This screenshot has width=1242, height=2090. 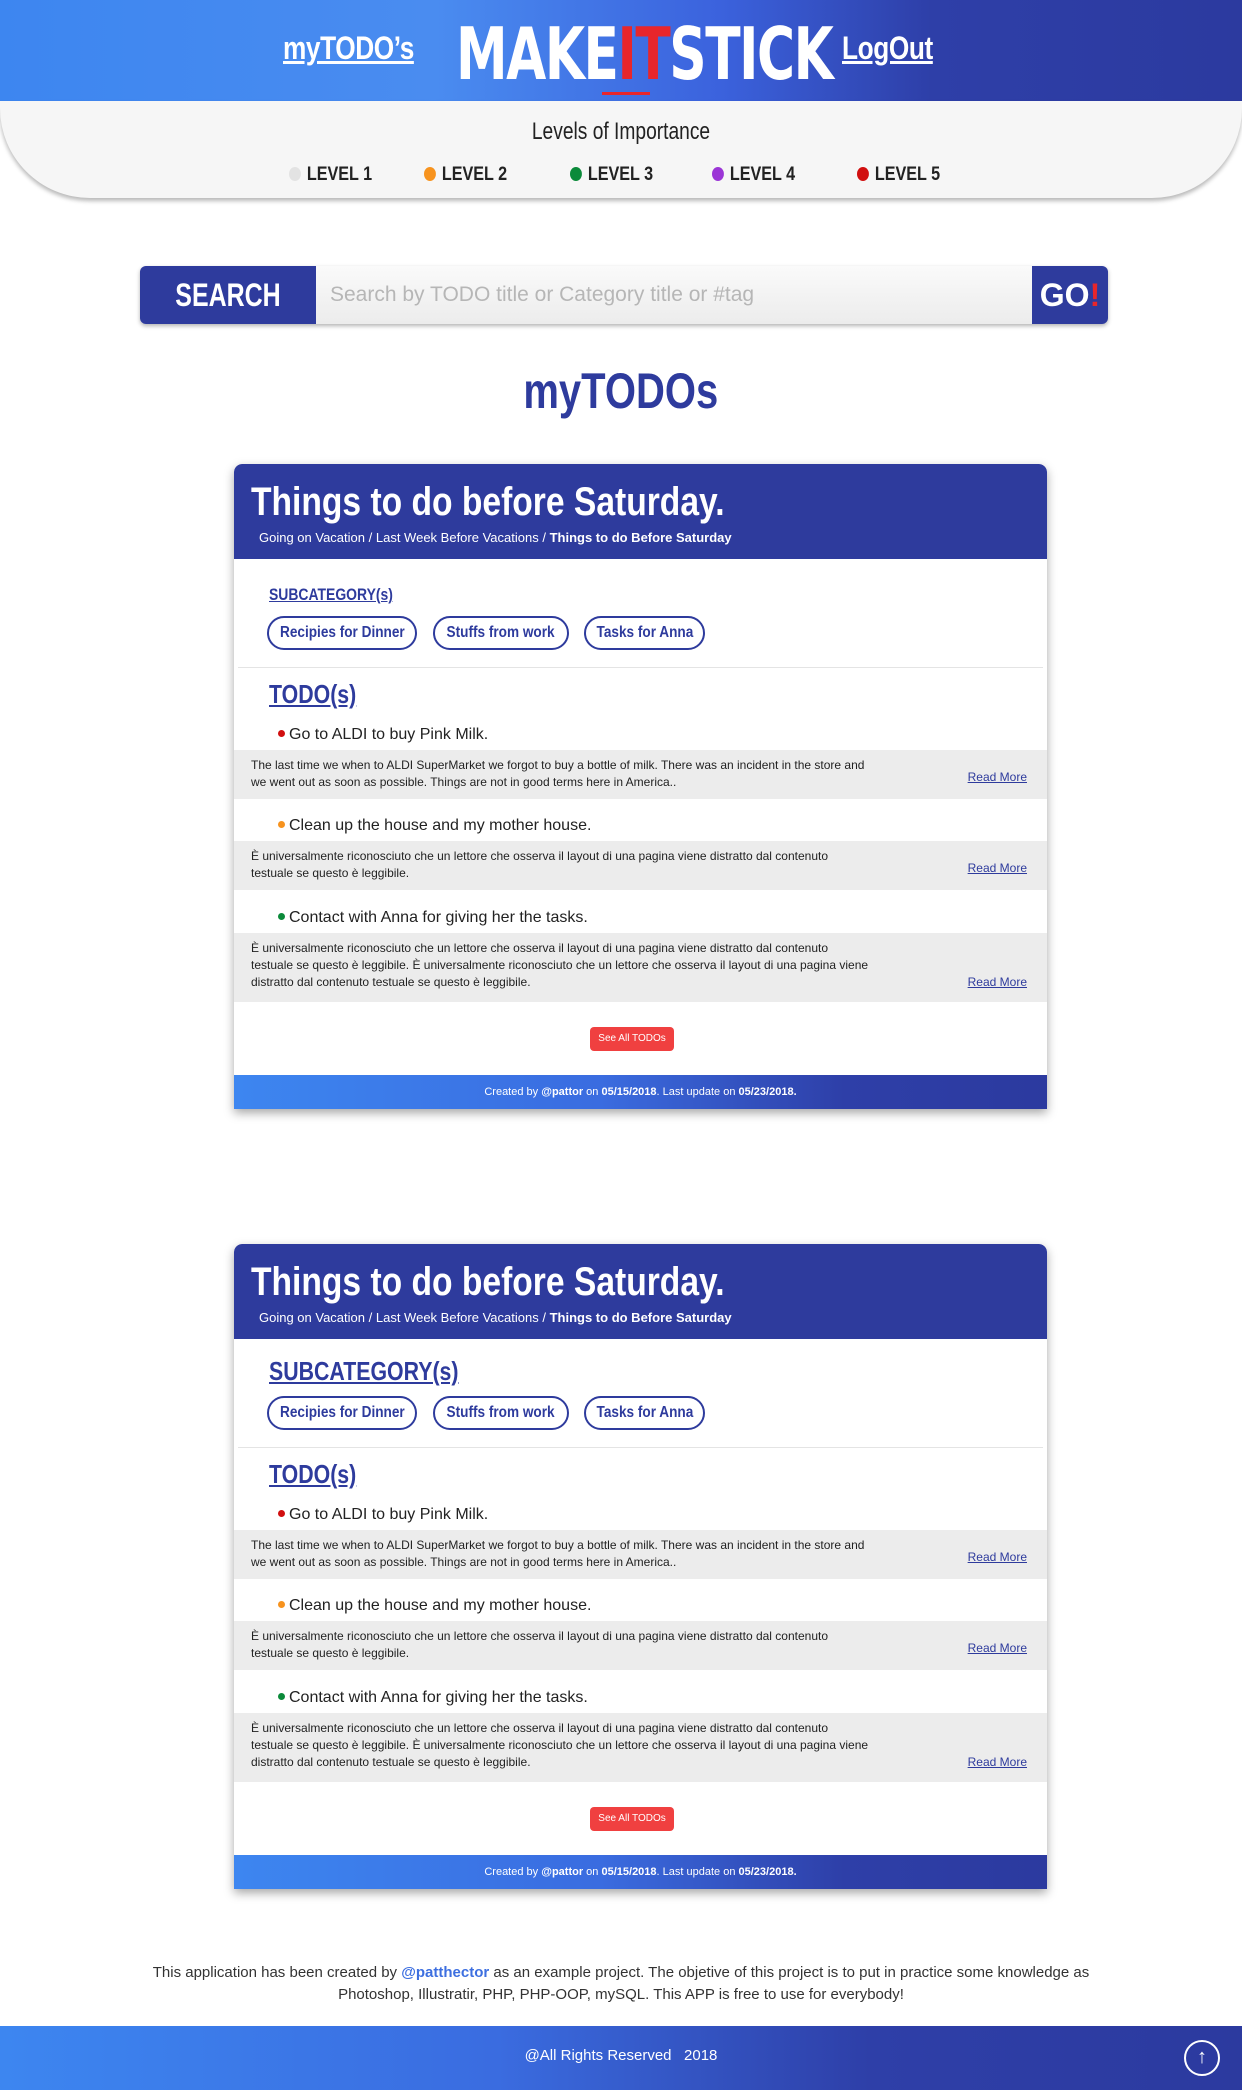 I want to click on search-label: SEARCH BY, so click(x=228, y=295).